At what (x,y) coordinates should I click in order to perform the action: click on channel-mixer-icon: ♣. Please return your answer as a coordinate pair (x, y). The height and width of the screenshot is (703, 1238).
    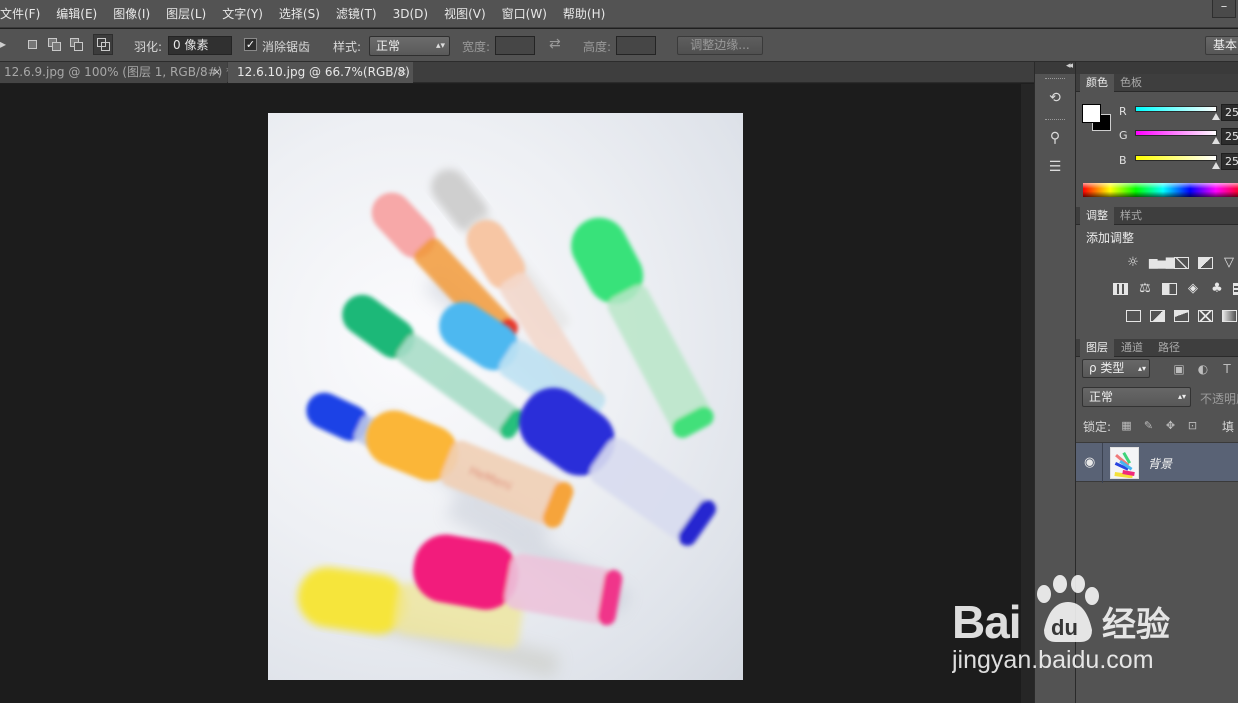
    Looking at the image, I should click on (1217, 289).